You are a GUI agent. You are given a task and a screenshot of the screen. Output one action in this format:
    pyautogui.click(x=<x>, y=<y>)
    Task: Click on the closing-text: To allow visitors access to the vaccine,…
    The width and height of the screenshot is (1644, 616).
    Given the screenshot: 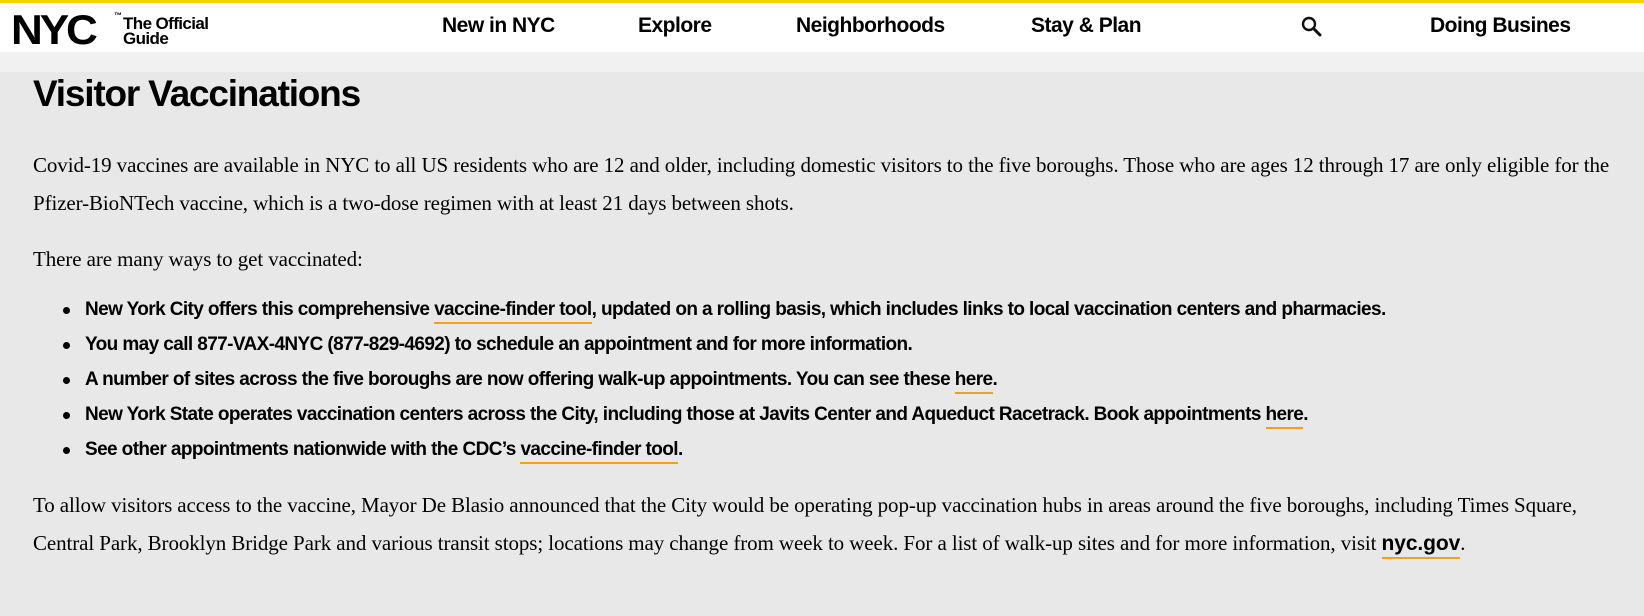 What is the action you would take?
    pyautogui.click(x=805, y=524)
    